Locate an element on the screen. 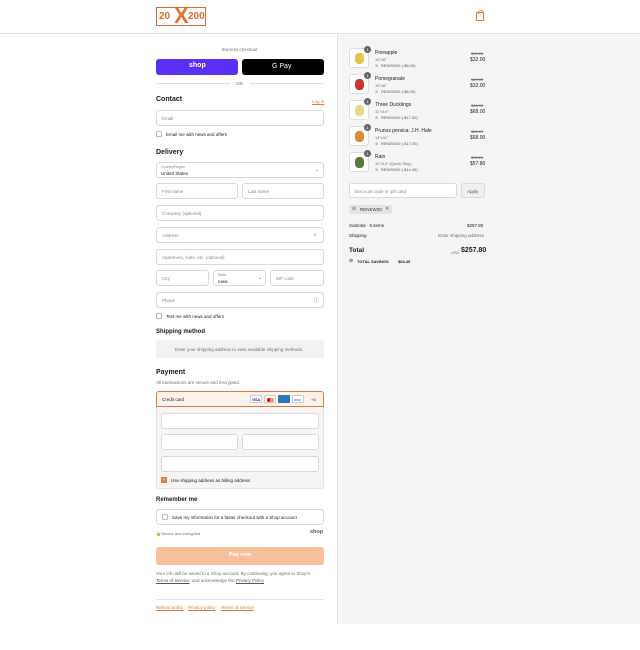 The height and width of the screenshot is (650, 640). mastercard-icon is located at coordinates (270, 399).